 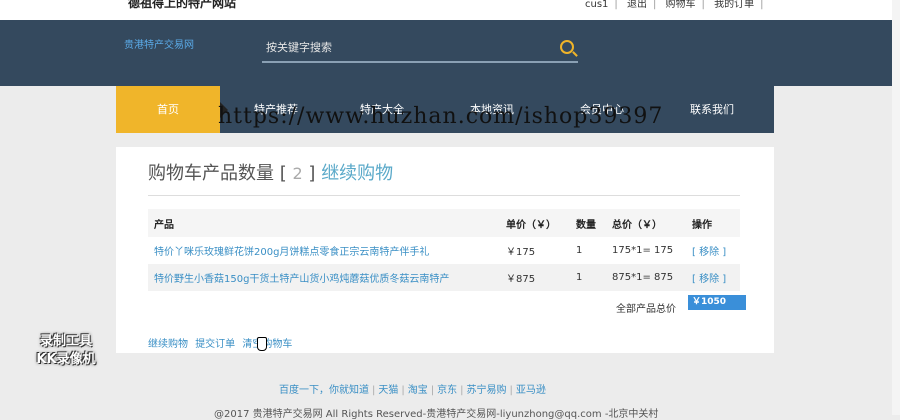 What do you see at coordinates (646, 277) in the screenshot?
I see `line-total: 875*1= 875` at bounding box center [646, 277].